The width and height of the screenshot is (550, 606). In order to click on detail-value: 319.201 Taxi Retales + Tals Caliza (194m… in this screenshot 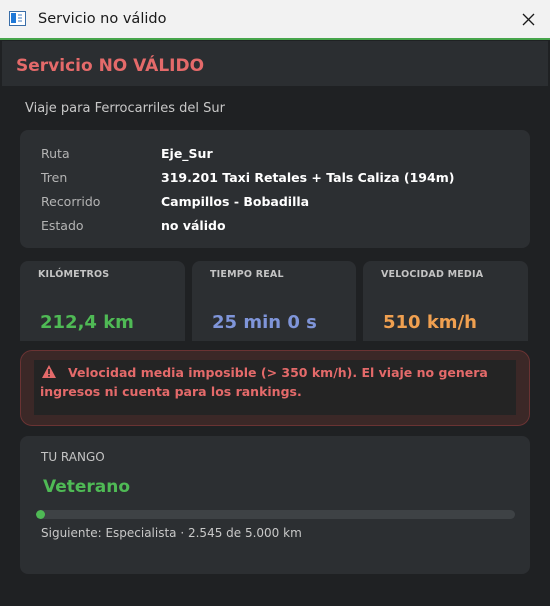, I will do `click(308, 177)`.